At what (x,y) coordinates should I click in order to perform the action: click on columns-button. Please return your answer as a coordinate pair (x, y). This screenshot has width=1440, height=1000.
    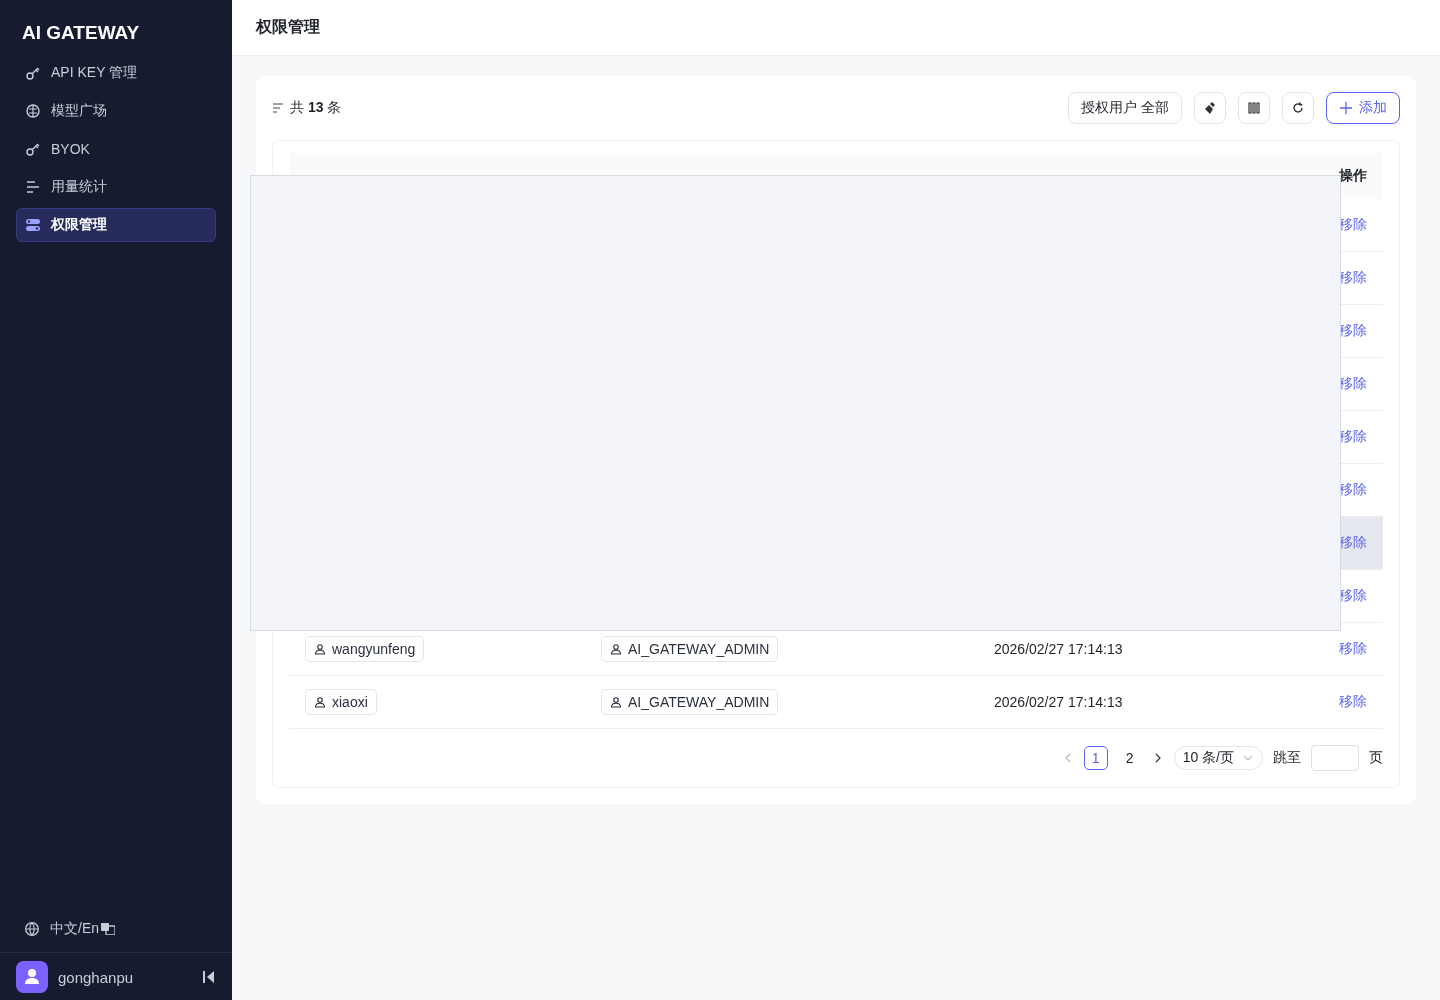
    Looking at the image, I should click on (1254, 108).